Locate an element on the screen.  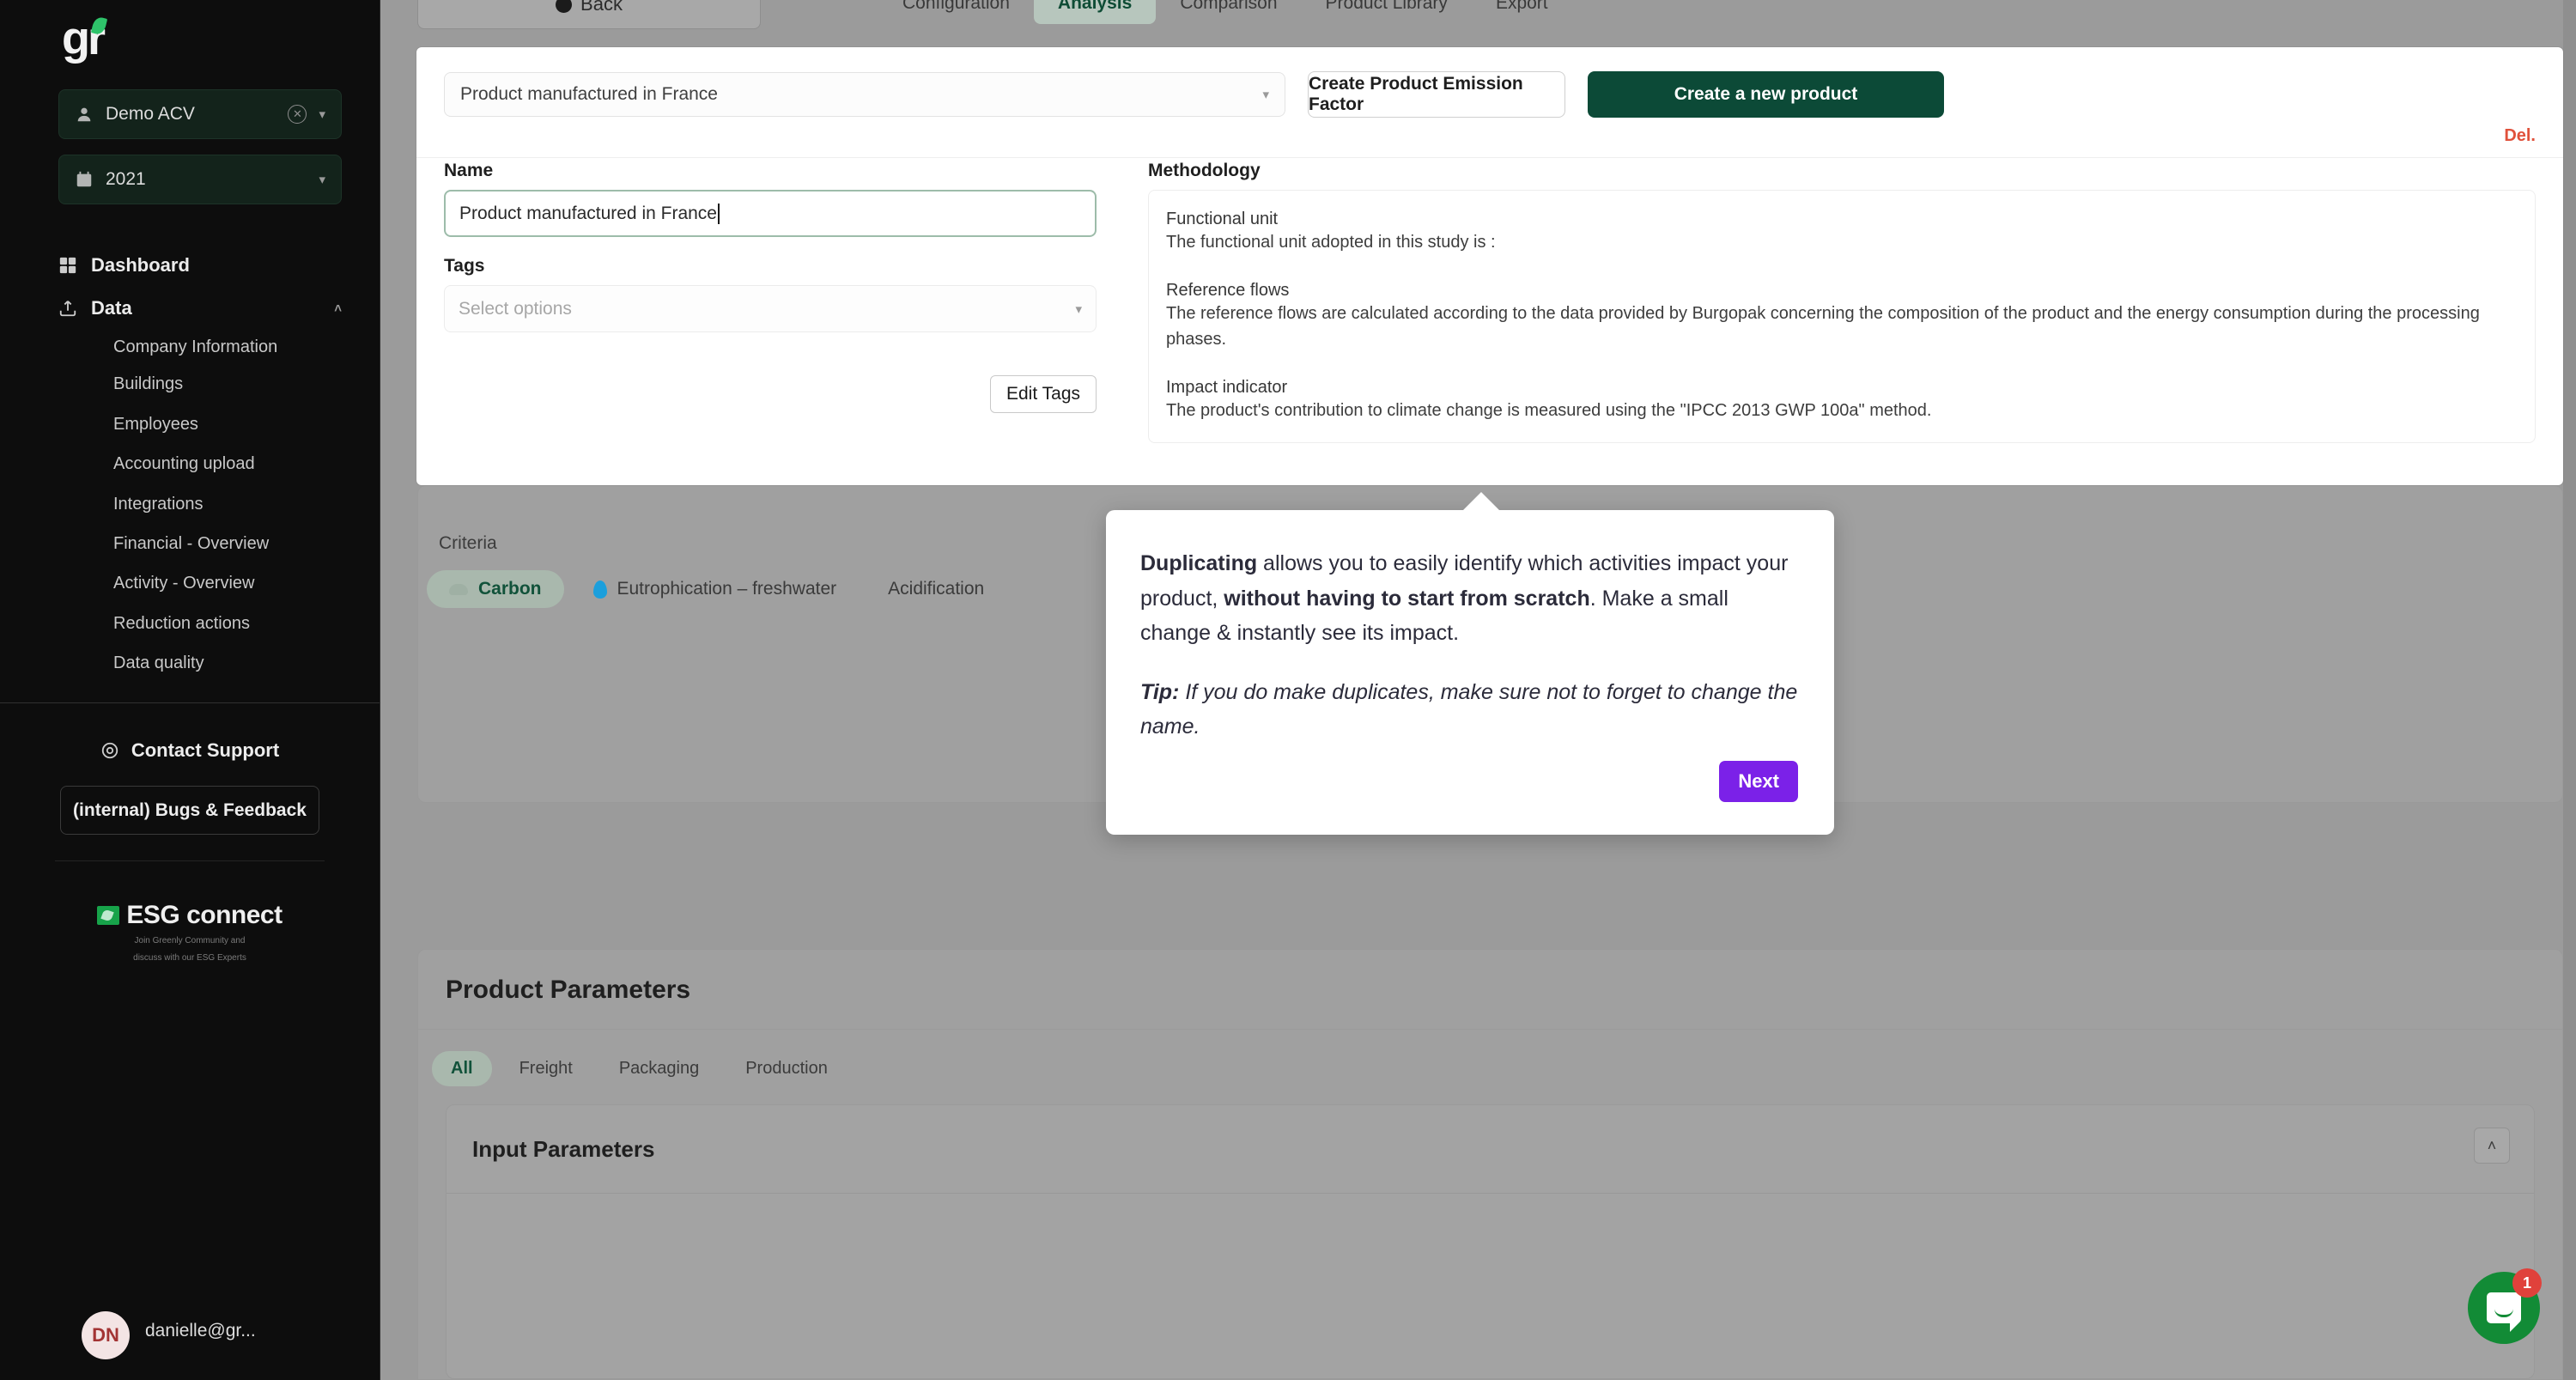
pp-tab-label: Packaging is located at coordinates (659, 1068).